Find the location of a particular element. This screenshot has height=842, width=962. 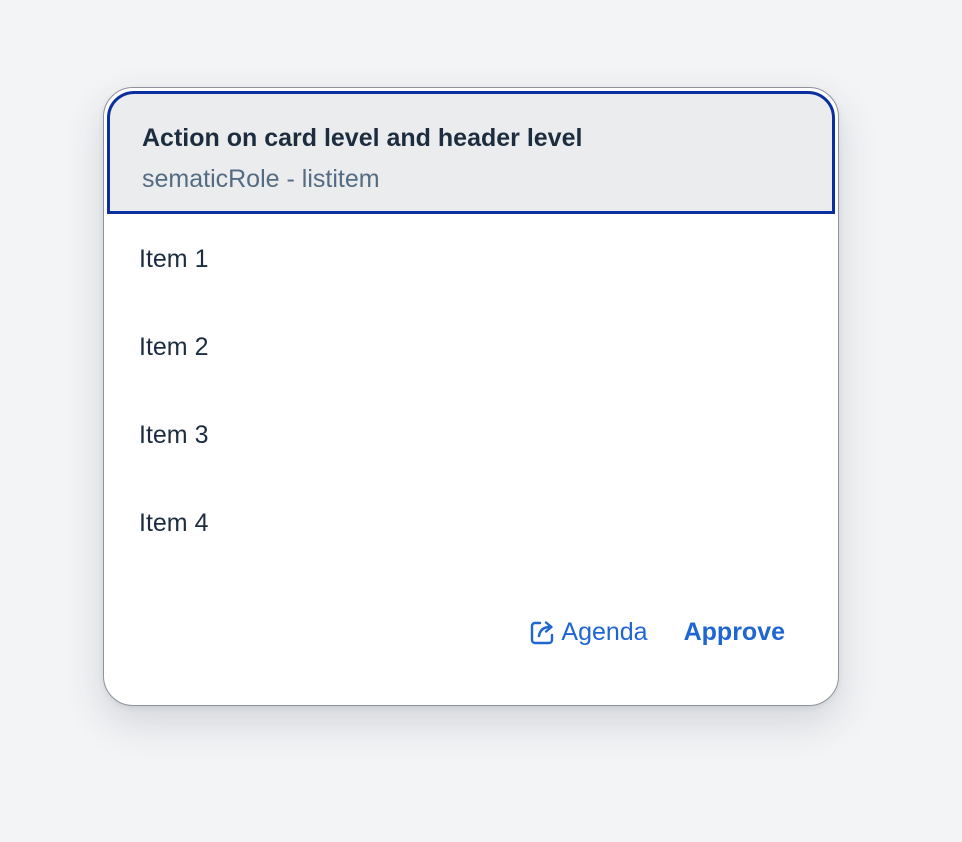

external-link-icon is located at coordinates (542, 632).